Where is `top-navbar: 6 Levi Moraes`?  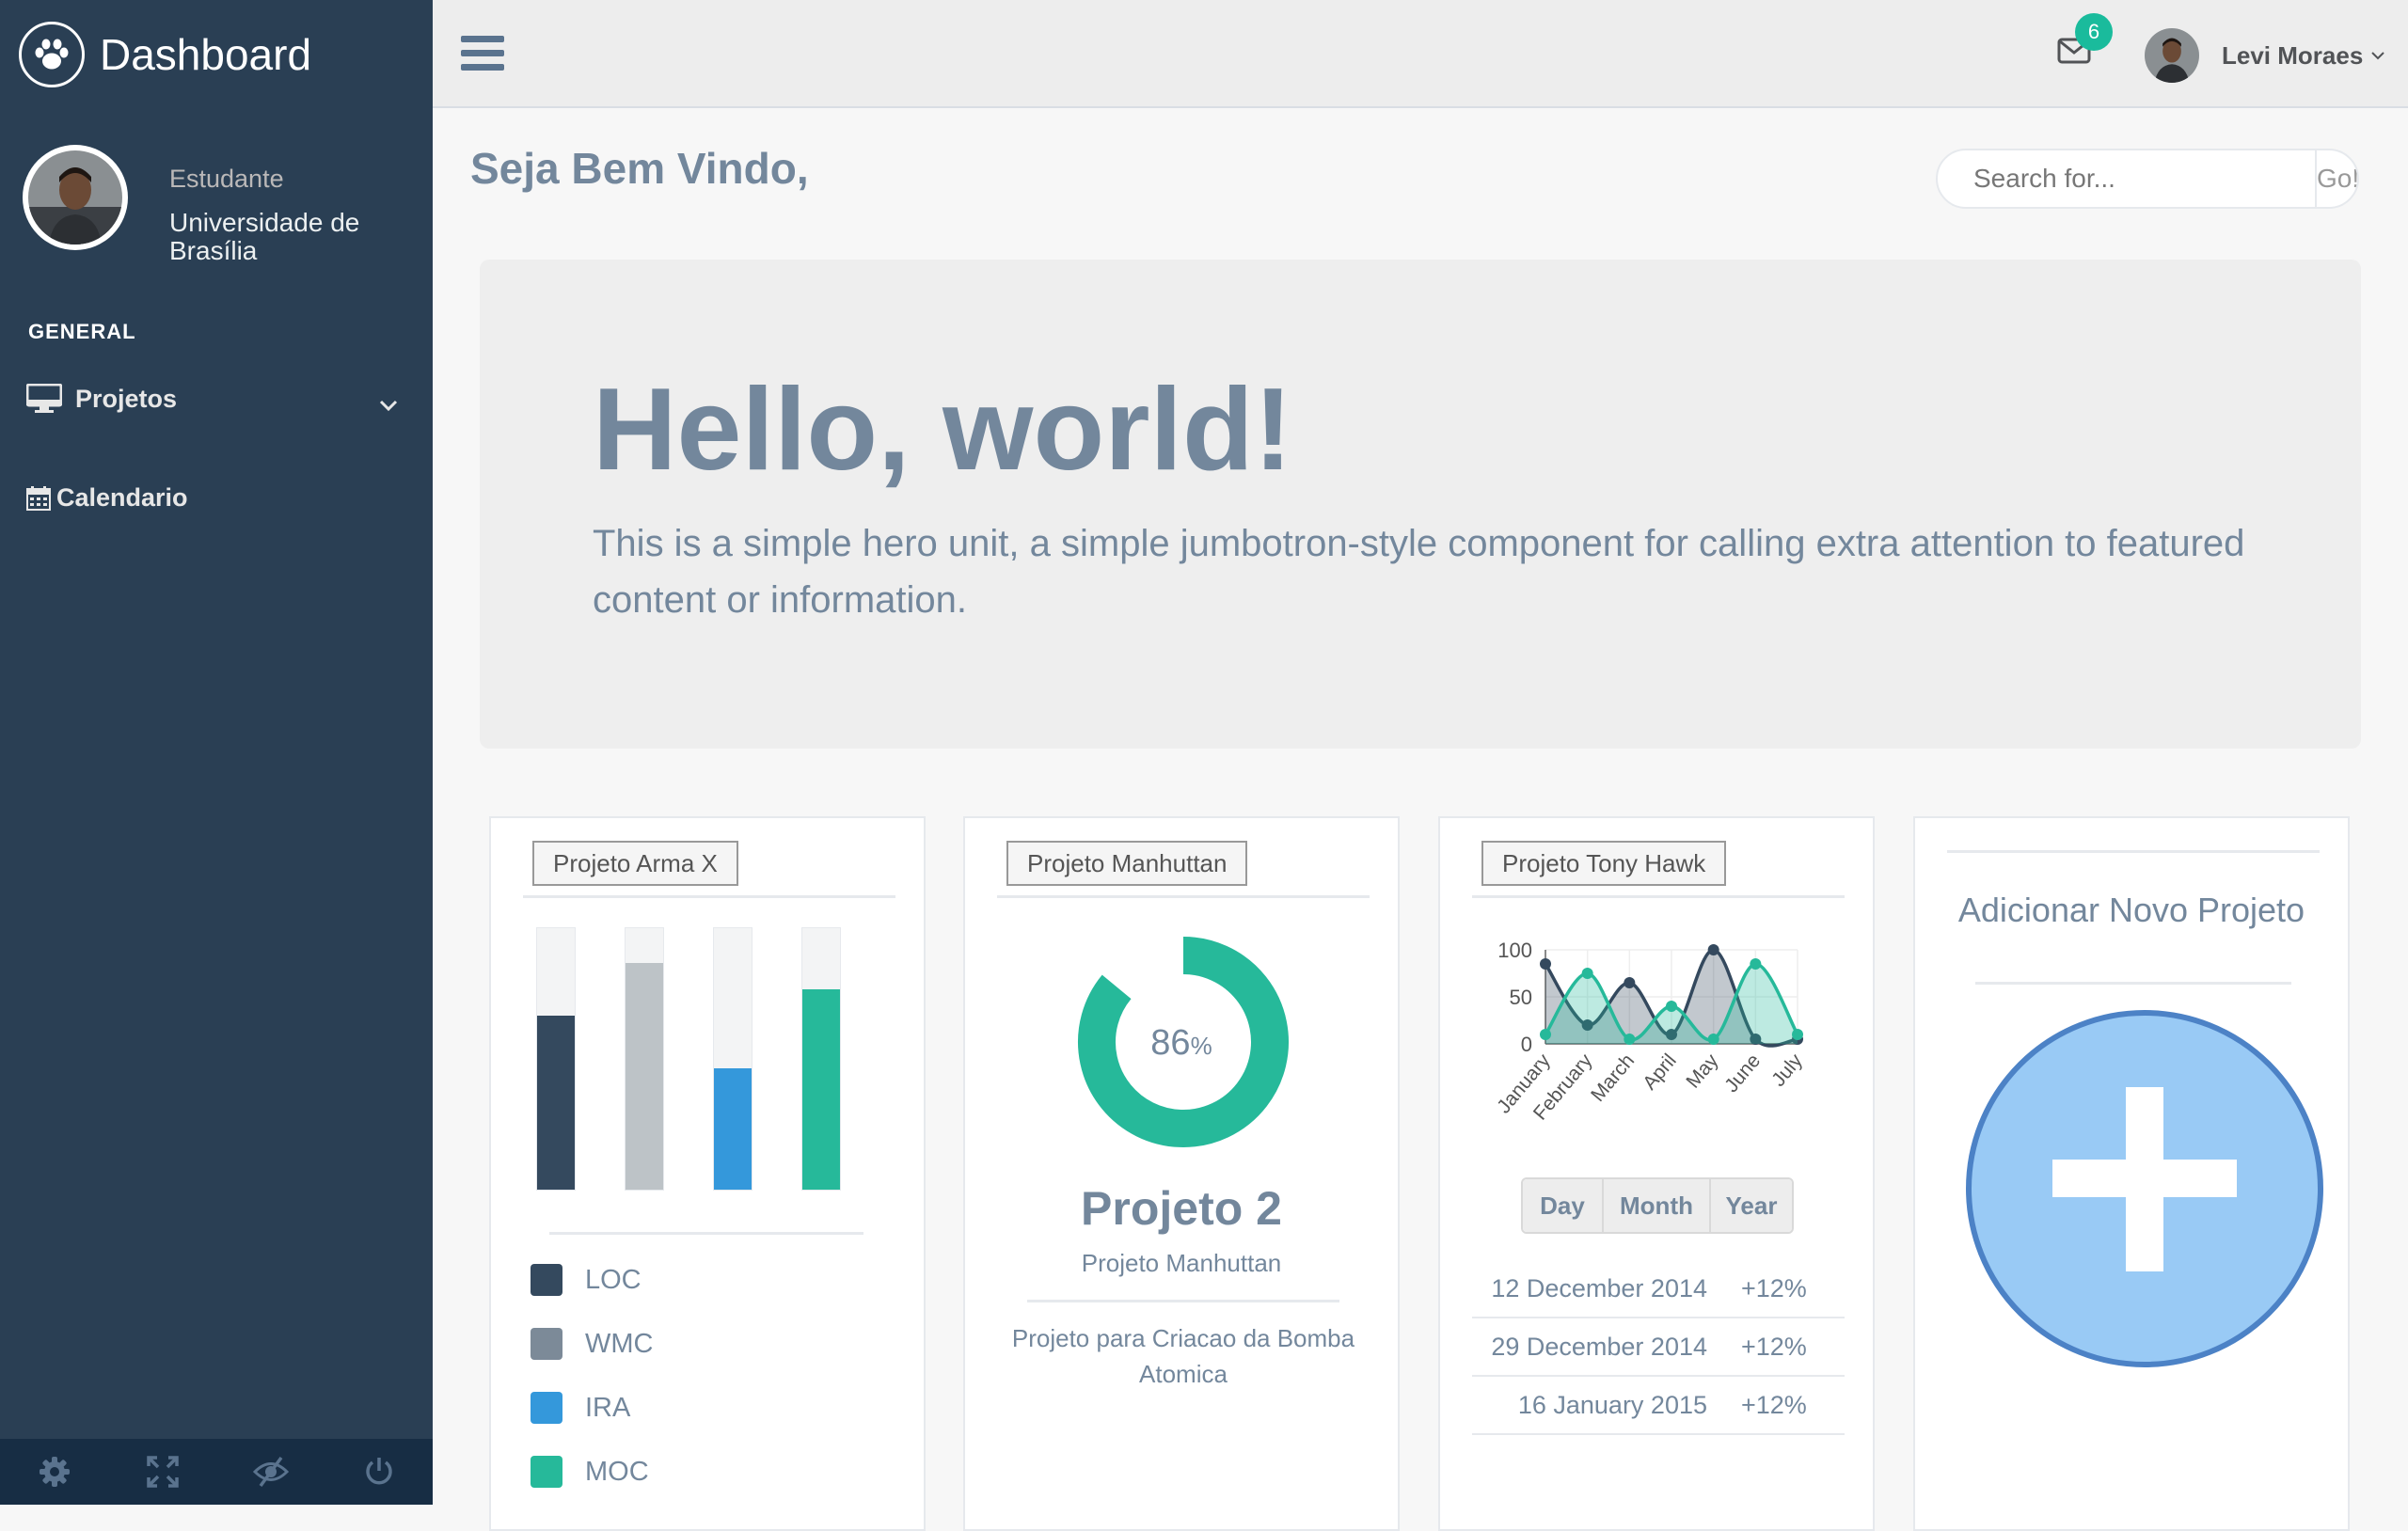
top-navbar: 6 Levi Moraes is located at coordinates (1421, 54).